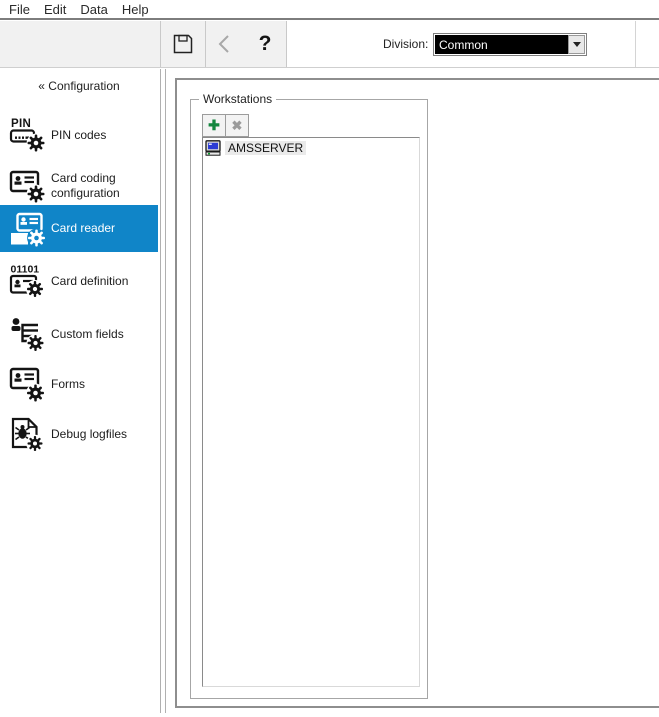 The image size is (659, 717). What do you see at coordinates (19, 9) in the screenshot?
I see `menu-file: File` at bounding box center [19, 9].